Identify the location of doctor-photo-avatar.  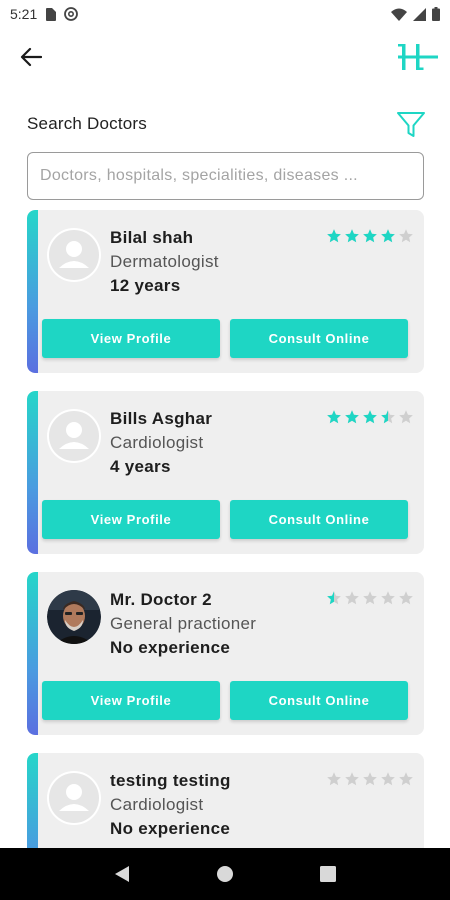
(74, 617).